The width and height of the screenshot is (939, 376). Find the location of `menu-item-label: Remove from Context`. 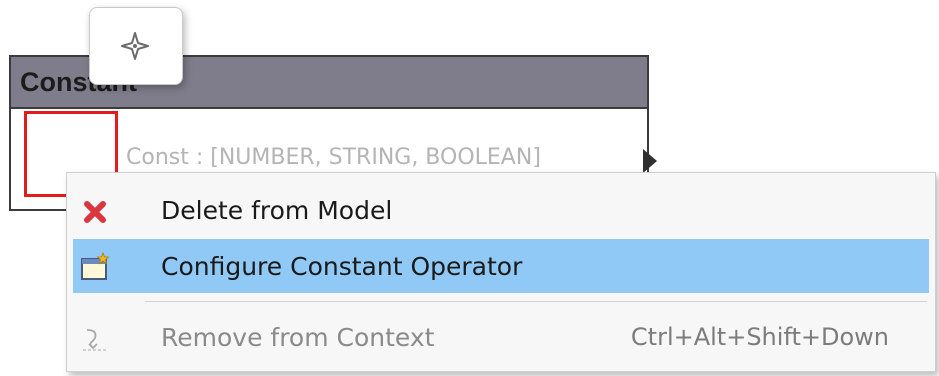

menu-item-label: Remove from Context is located at coordinates (298, 337).